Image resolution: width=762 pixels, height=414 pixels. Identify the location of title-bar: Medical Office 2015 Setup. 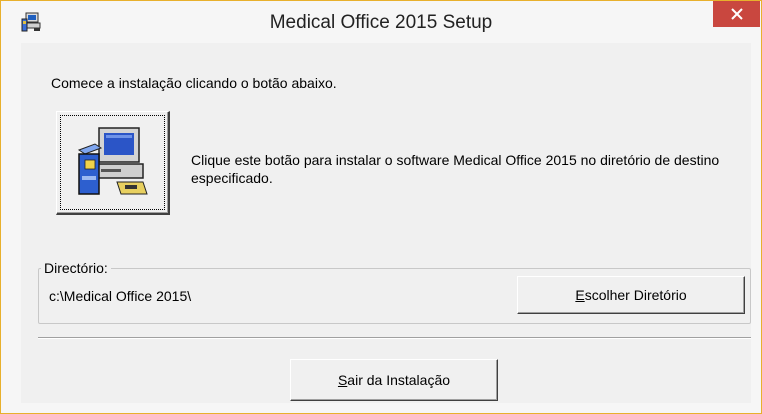
(381, 22).